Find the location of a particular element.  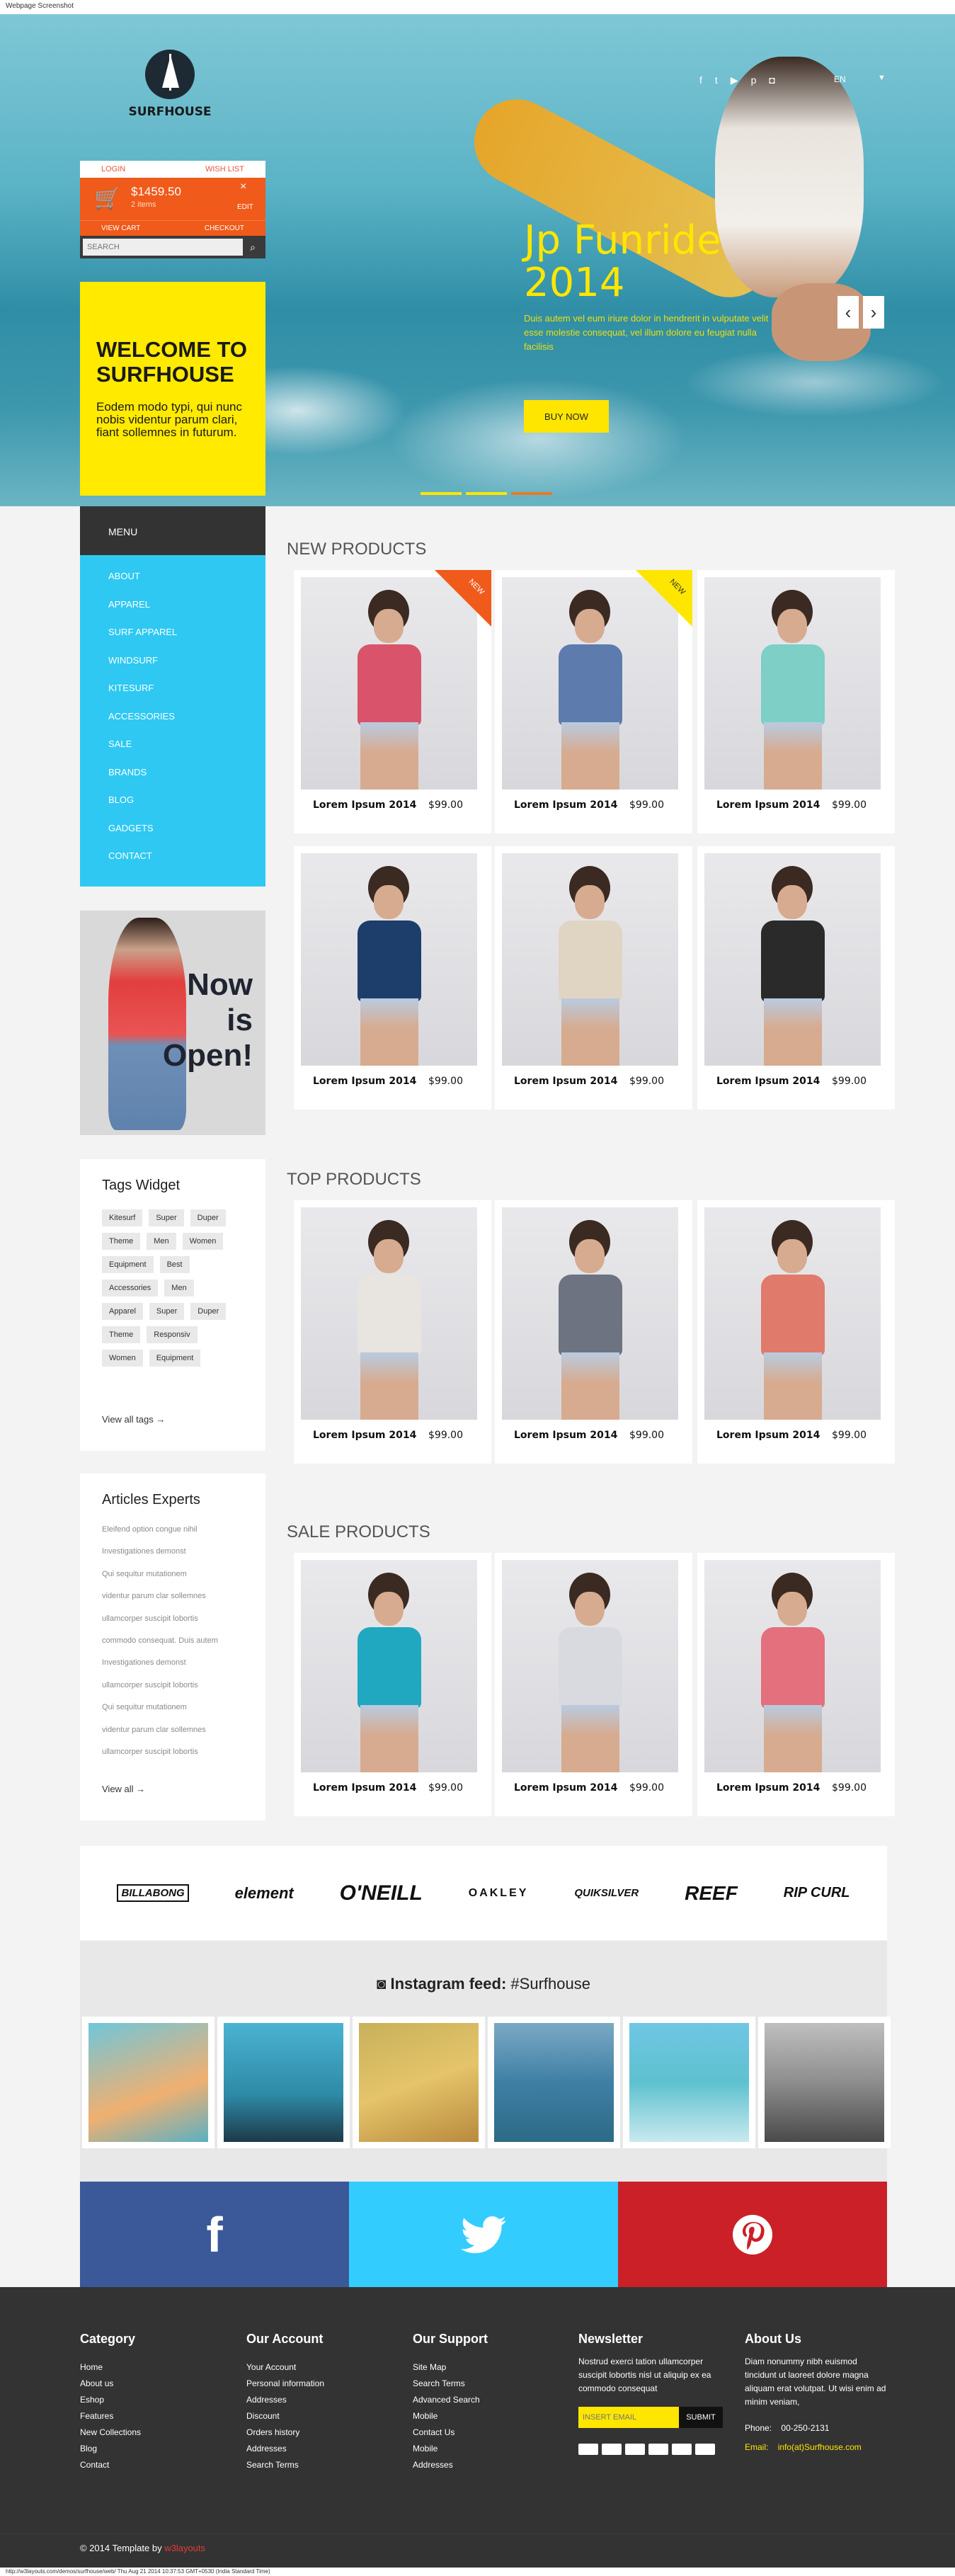

twitter-icon: t is located at coordinates (717, 80).